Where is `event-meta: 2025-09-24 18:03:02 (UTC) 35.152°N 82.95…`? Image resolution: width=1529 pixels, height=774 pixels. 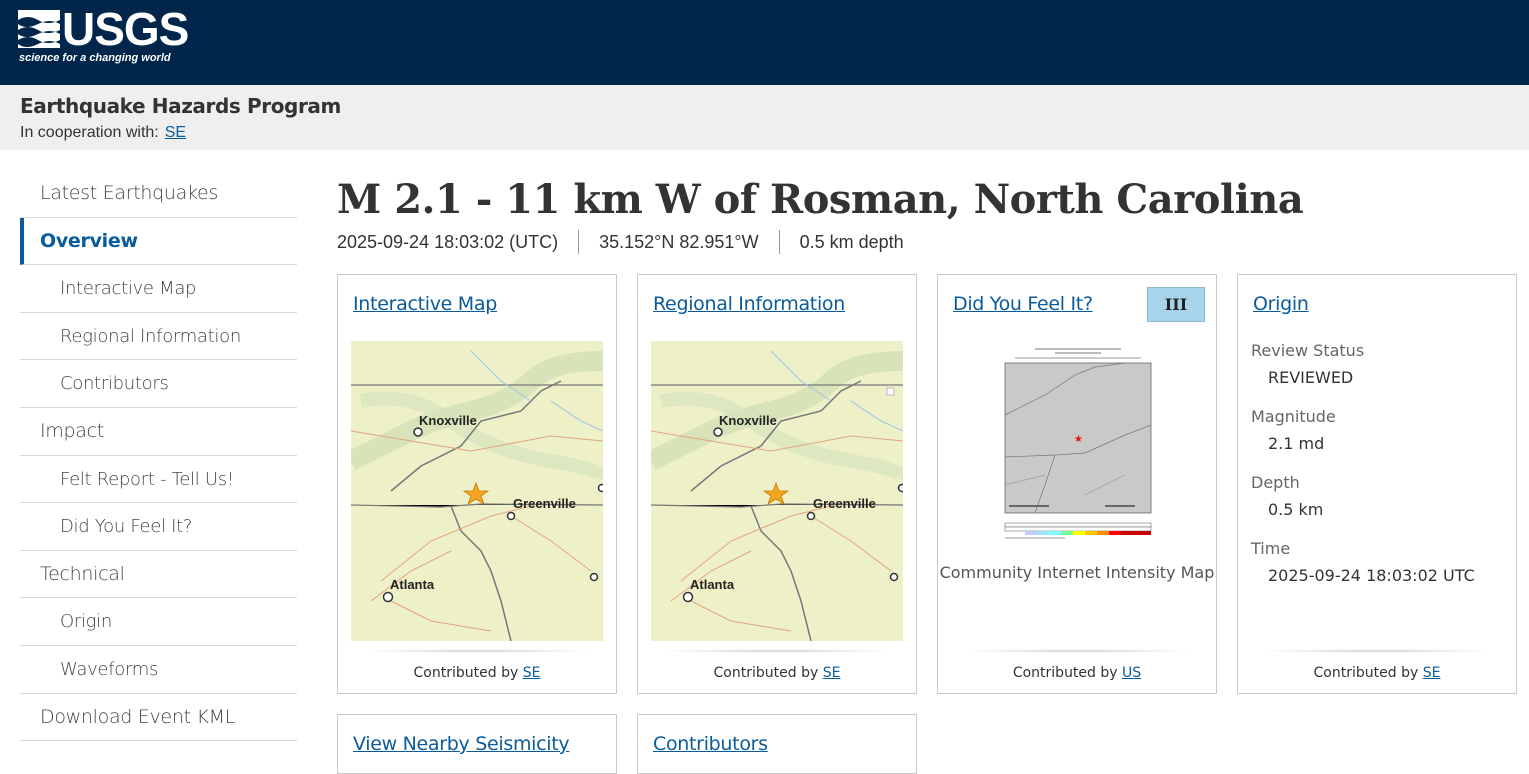
event-meta: 2025-09-24 18:03:02 (UTC) 35.152°N 82.95… is located at coordinates (630, 242).